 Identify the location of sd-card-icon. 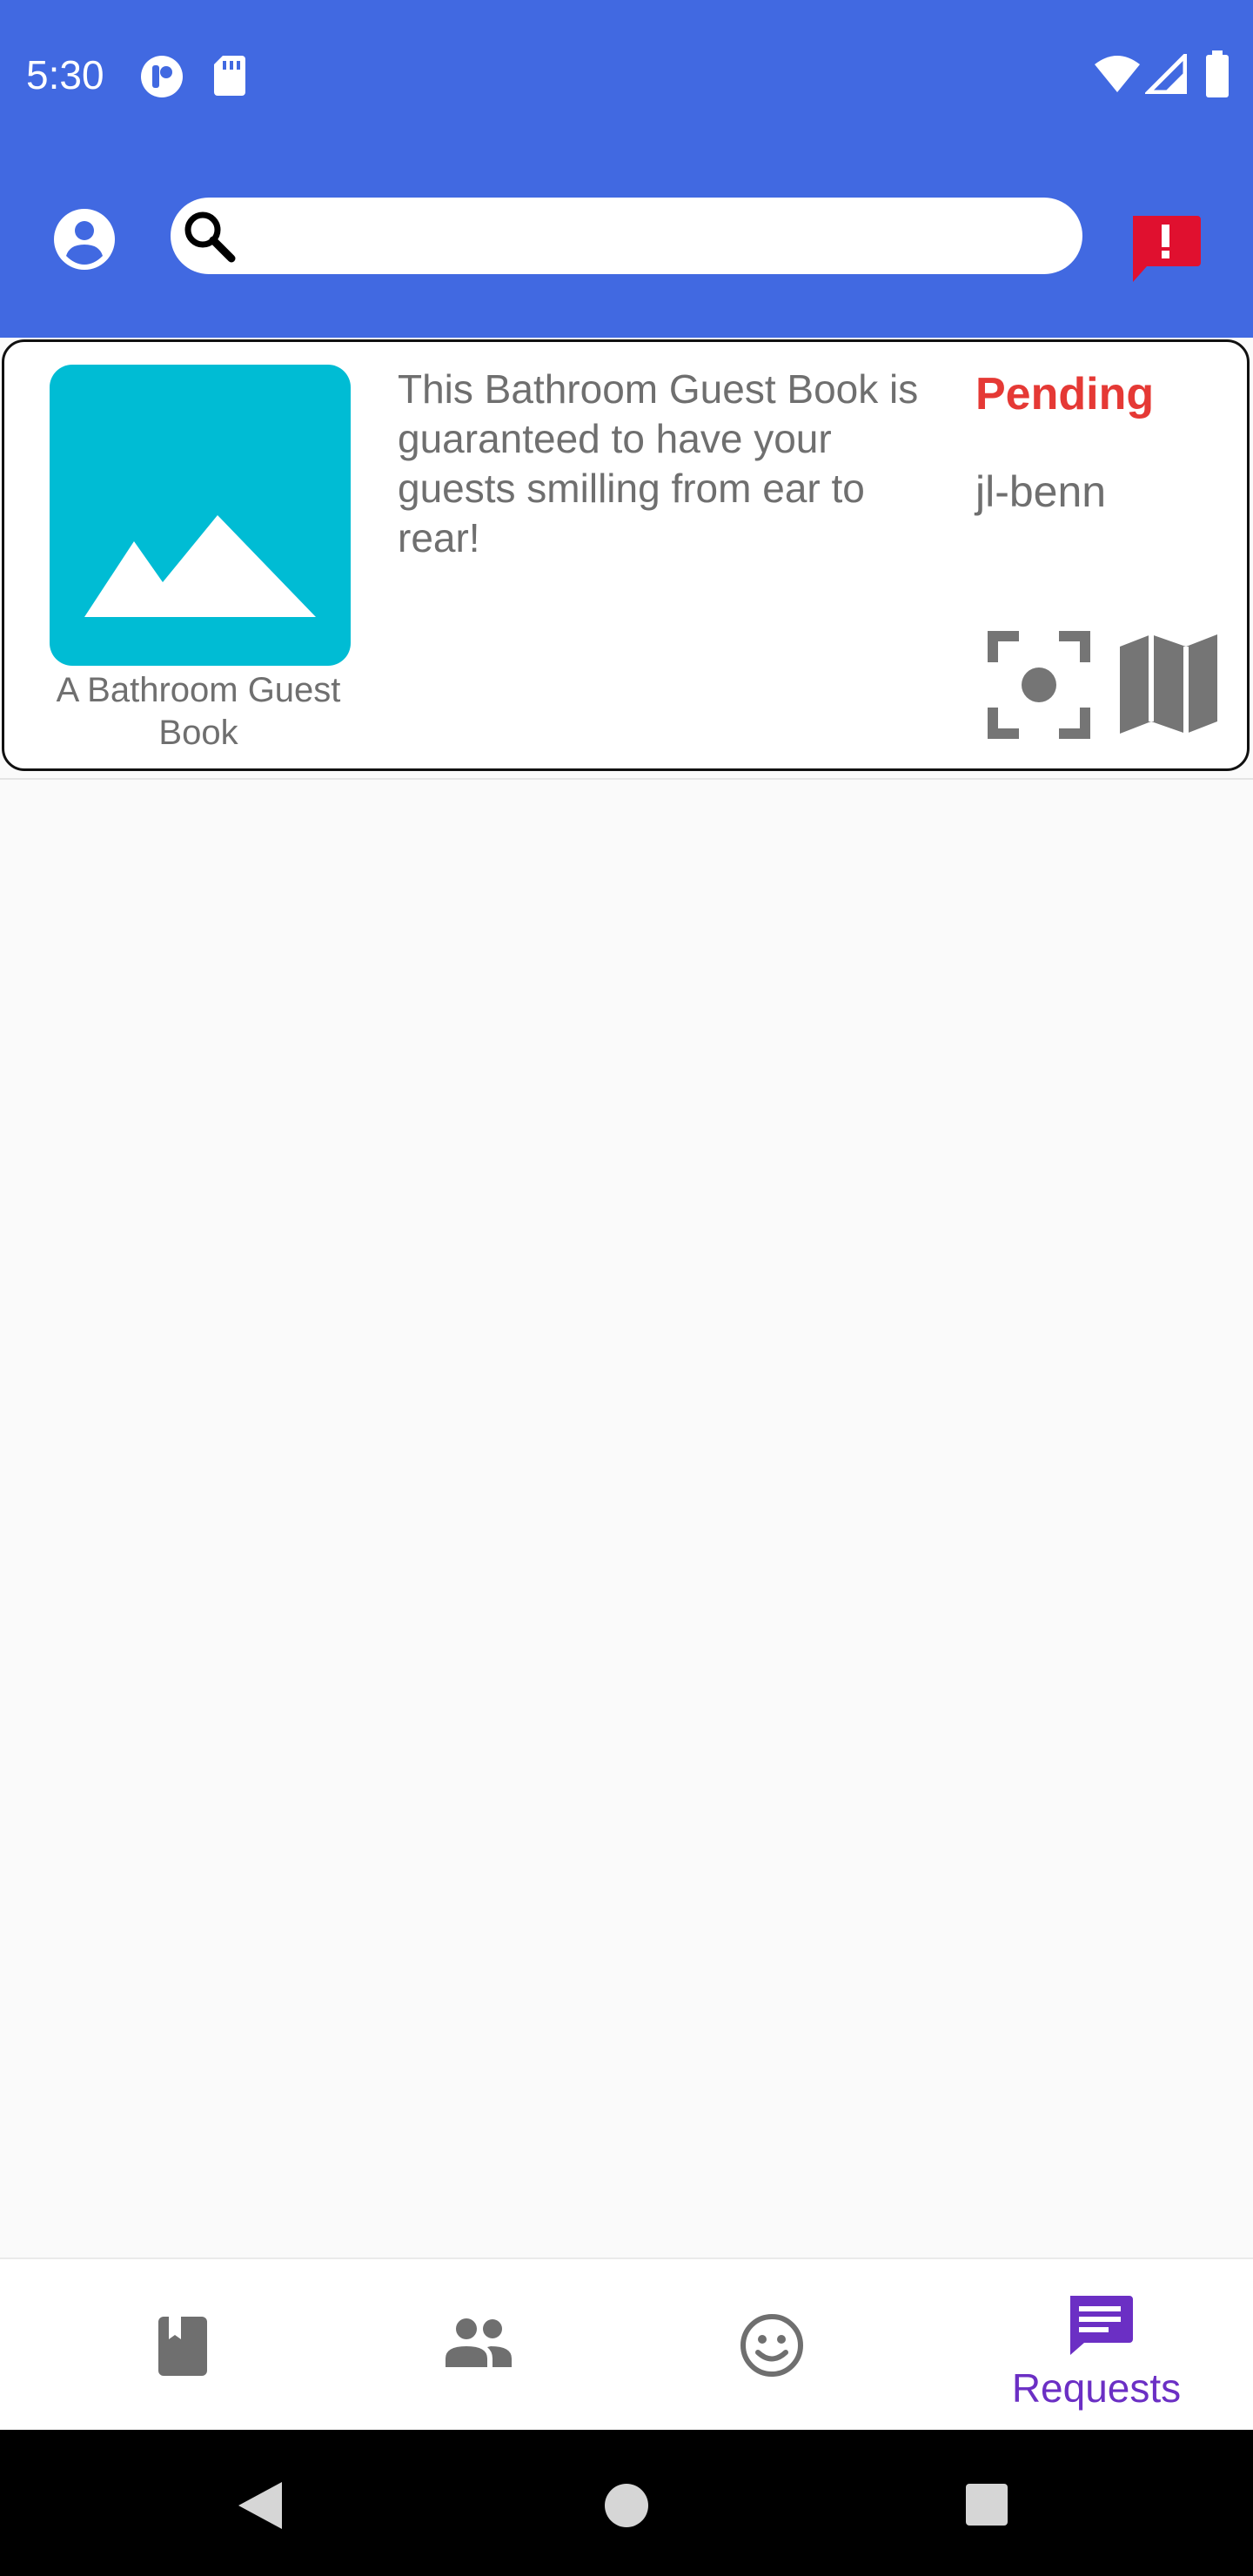
(229, 76).